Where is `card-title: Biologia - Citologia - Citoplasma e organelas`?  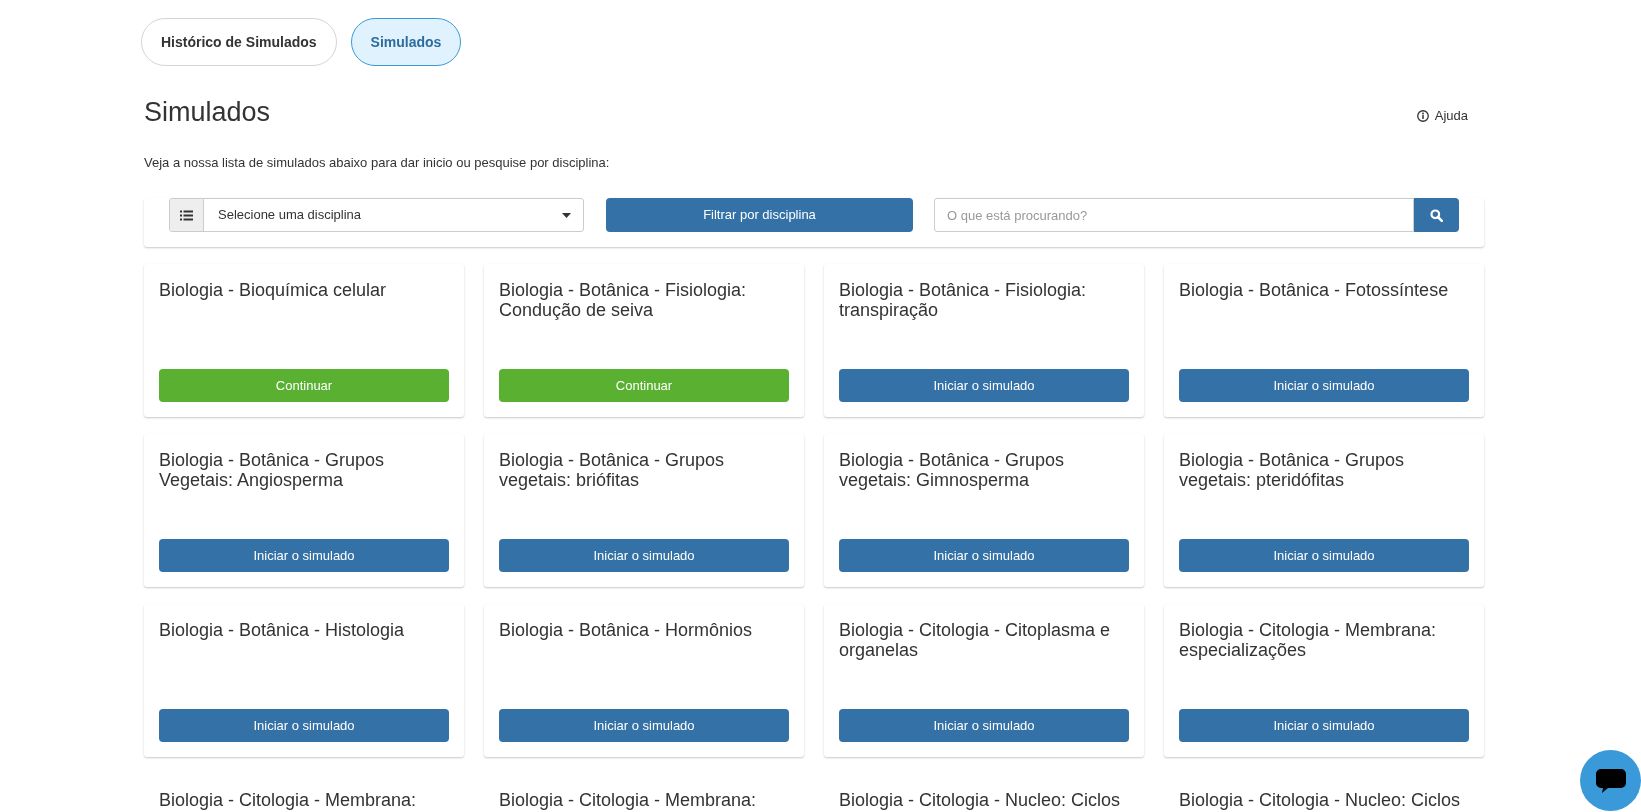
card-title: Biologia - Citologia - Citoplasma e organelas is located at coordinates (975, 640).